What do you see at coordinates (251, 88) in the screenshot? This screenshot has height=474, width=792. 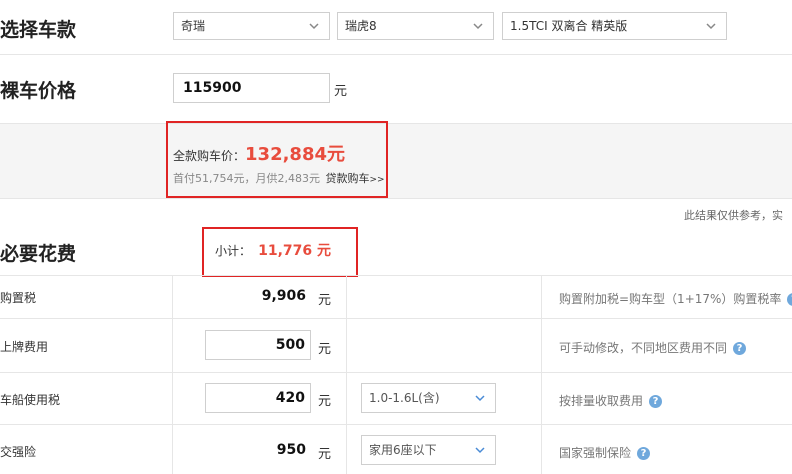 I see `bare-price-input: 115900` at bounding box center [251, 88].